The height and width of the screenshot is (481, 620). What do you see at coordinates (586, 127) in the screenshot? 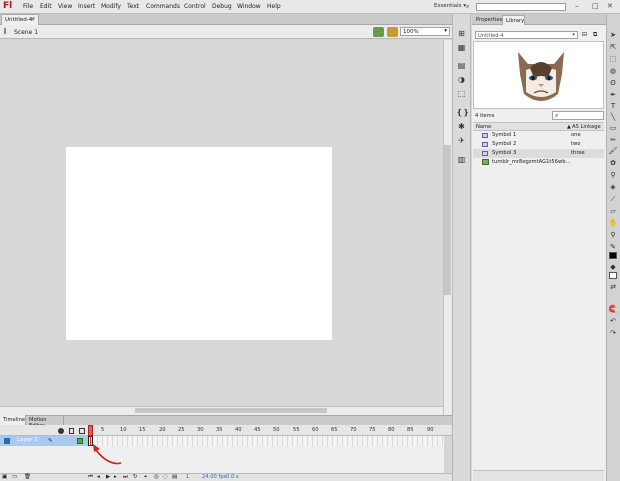
I see `column-linkage: AS Linkage` at bounding box center [586, 127].